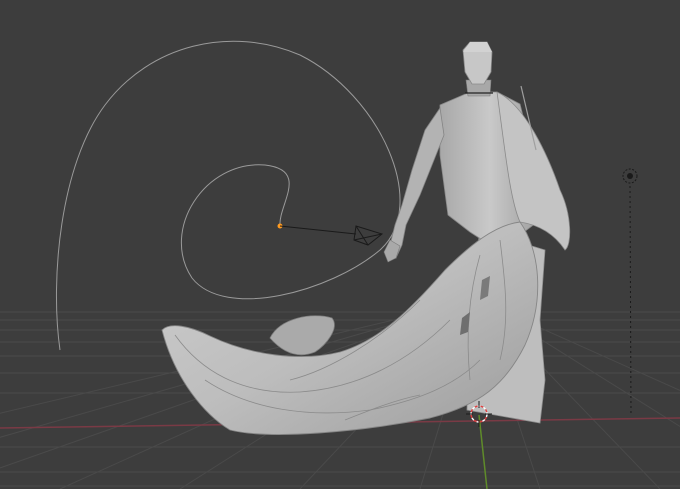 This screenshot has height=489, width=680. What do you see at coordinates (483, 451) in the screenshot?
I see `y-axis-line` at bounding box center [483, 451].